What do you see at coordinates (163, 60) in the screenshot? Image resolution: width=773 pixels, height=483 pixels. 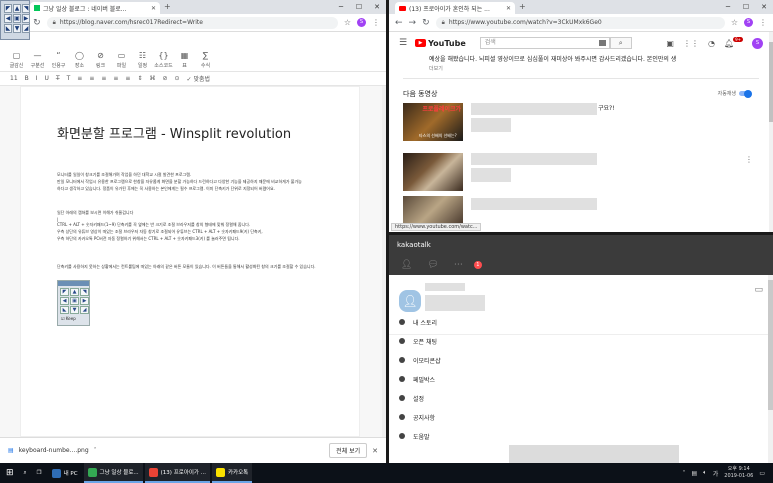 I see `toolbar-button: {} 소스코드` at bounding box center [163, 60].